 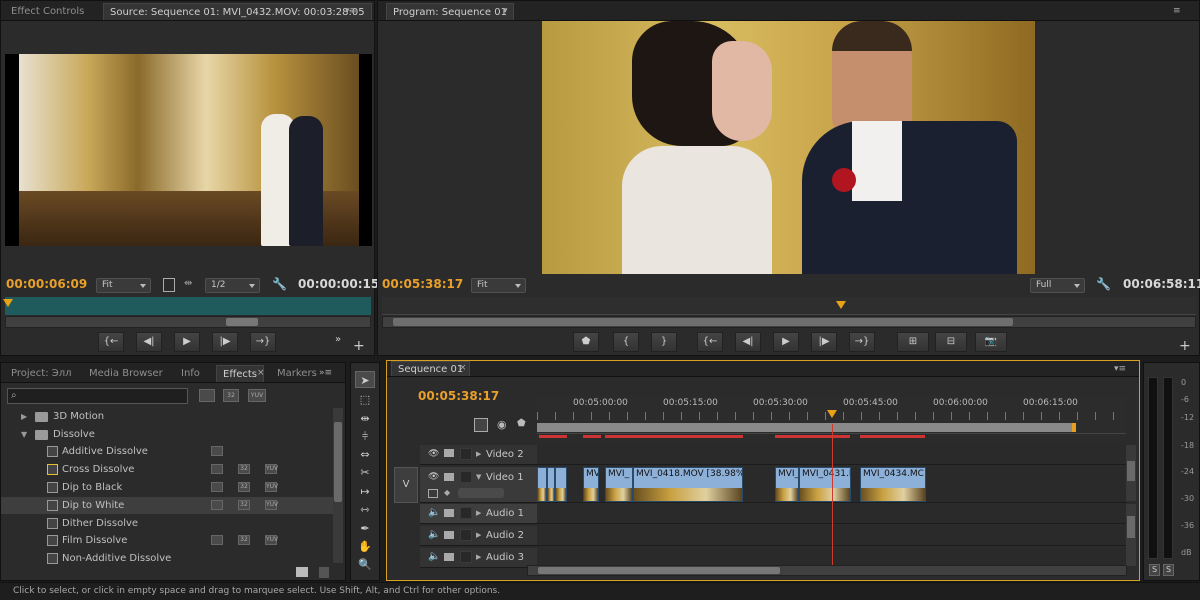 What do you see at coordinates (825, 484) in the screenshot?
I see `video-clip: MVI_0431.I` at bounding box center [825, 484].